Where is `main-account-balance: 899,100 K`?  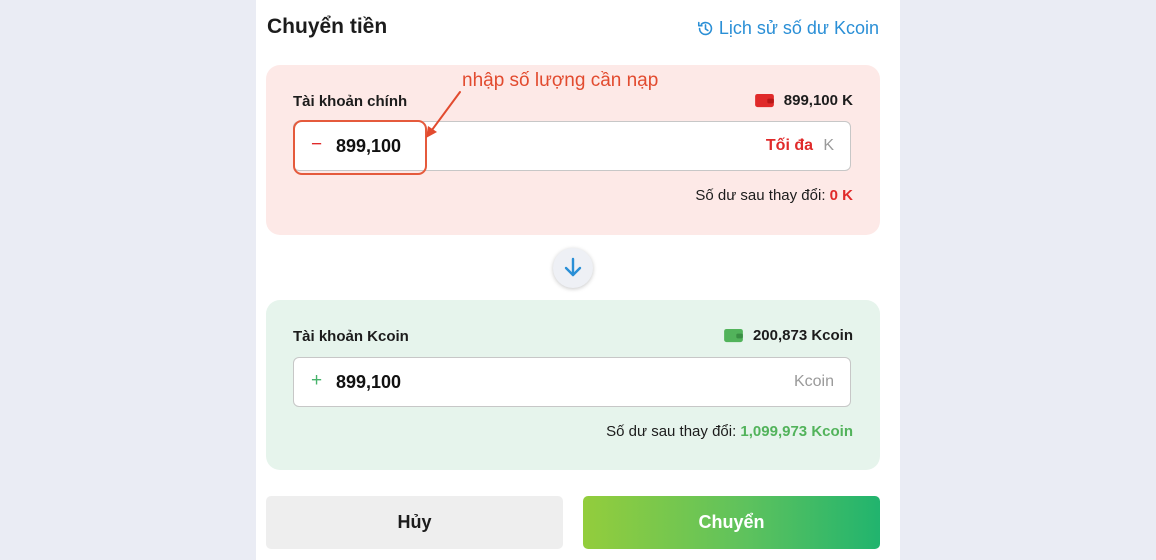
main-account-balance: 899,100 K is located at coordinates (803, 100).